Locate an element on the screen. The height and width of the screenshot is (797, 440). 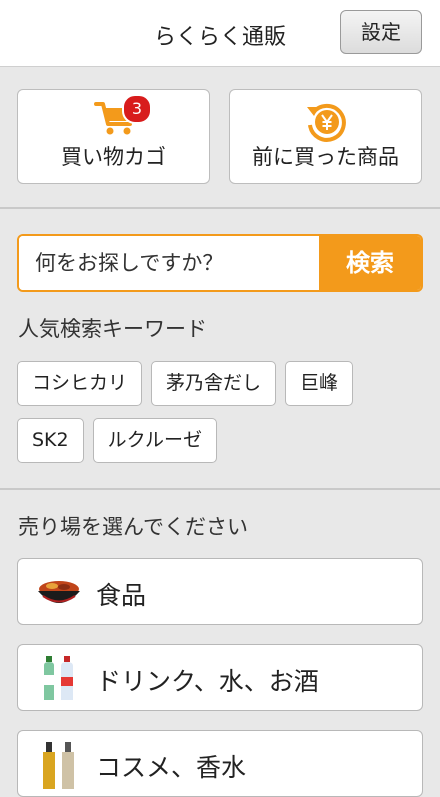
keyword-chip: コシヒカリ is located at coordinates (80, 383).